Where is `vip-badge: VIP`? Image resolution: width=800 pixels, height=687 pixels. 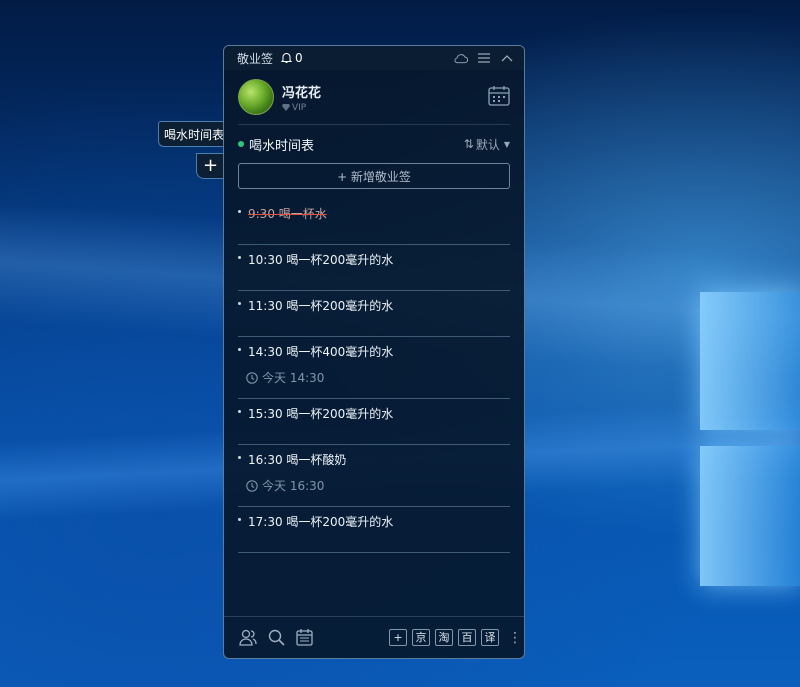 vip-badge: VIP is located at coordinates (301, 108).